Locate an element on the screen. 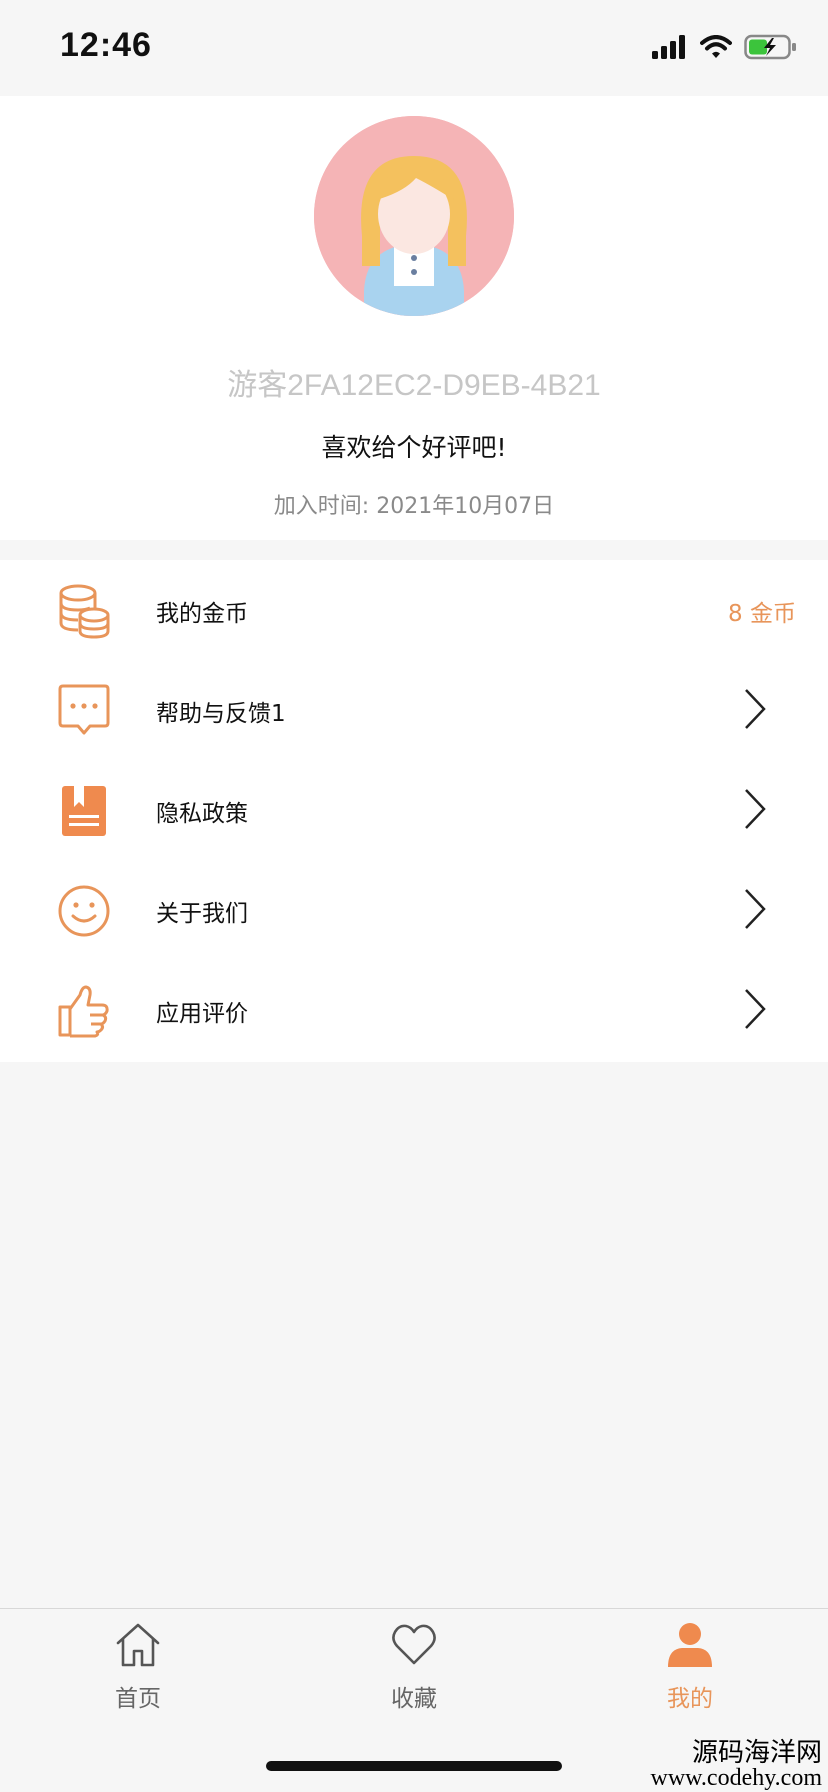 This screenshot has height=1792, width=828. home-icon is located at coordinates (138, 1645).